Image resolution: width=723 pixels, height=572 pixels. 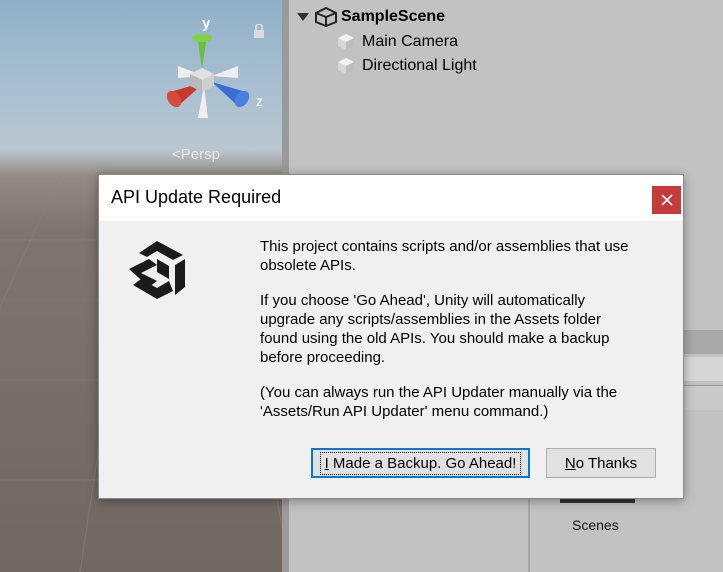 What do you see at coordinates (393, 16) in the screenshot?
I see `scene-name: SampleScene` at bounding box center [393, 16].